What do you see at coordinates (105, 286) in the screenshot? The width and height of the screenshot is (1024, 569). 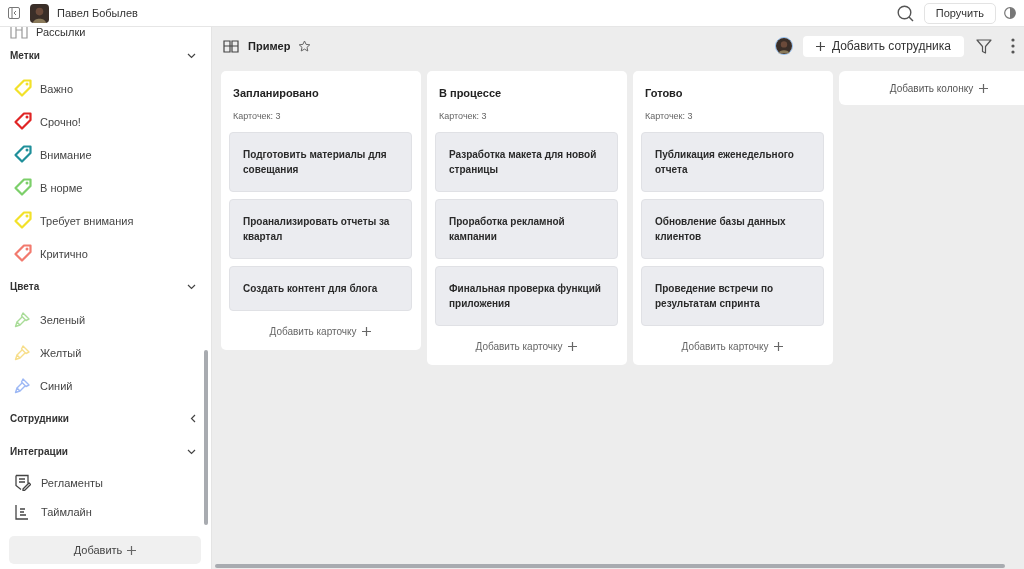 I see `section-header: Цвета` at bounding box center [105, 286].